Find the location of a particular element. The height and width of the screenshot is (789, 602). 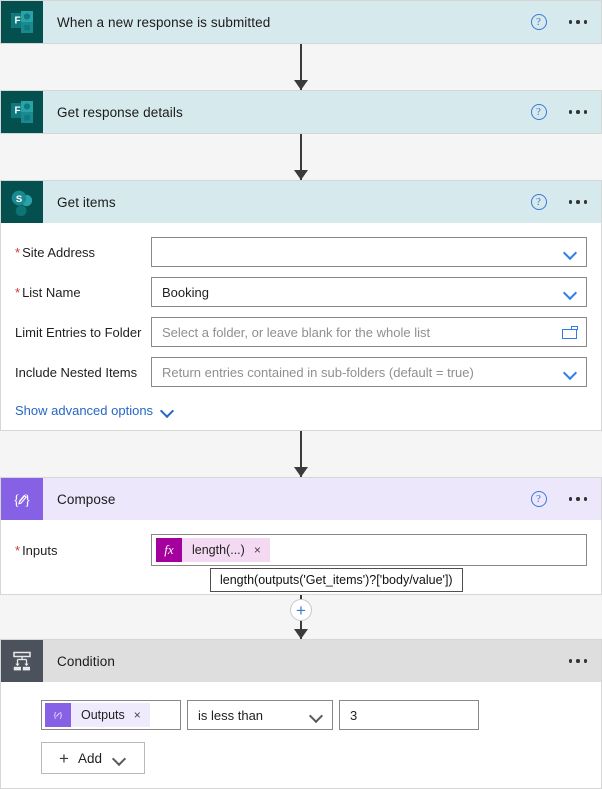

connector-arrow-with-insert: + is located at coordinates (301, 617).